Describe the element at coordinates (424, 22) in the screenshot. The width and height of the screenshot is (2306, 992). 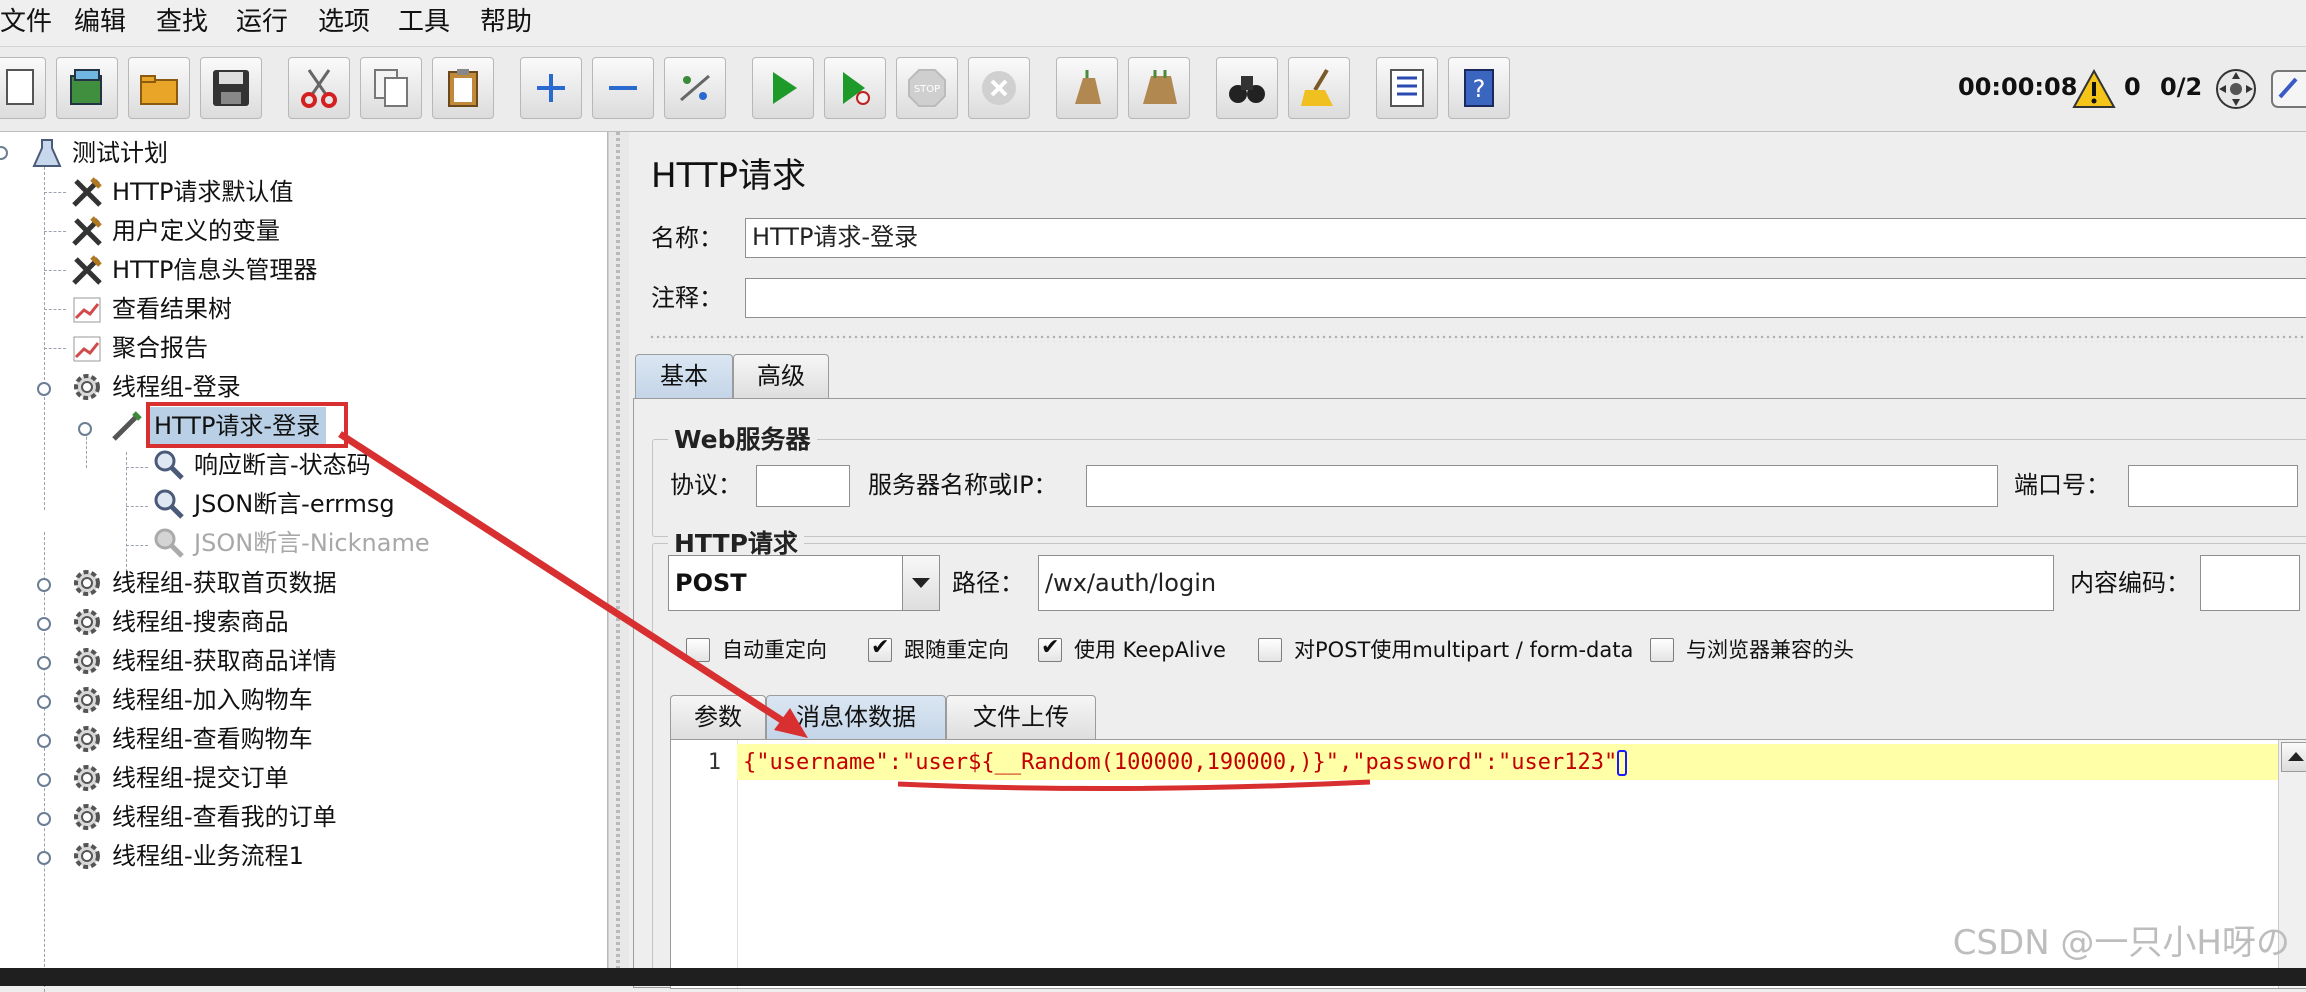
I see `menu-tools: 工具` at that location.